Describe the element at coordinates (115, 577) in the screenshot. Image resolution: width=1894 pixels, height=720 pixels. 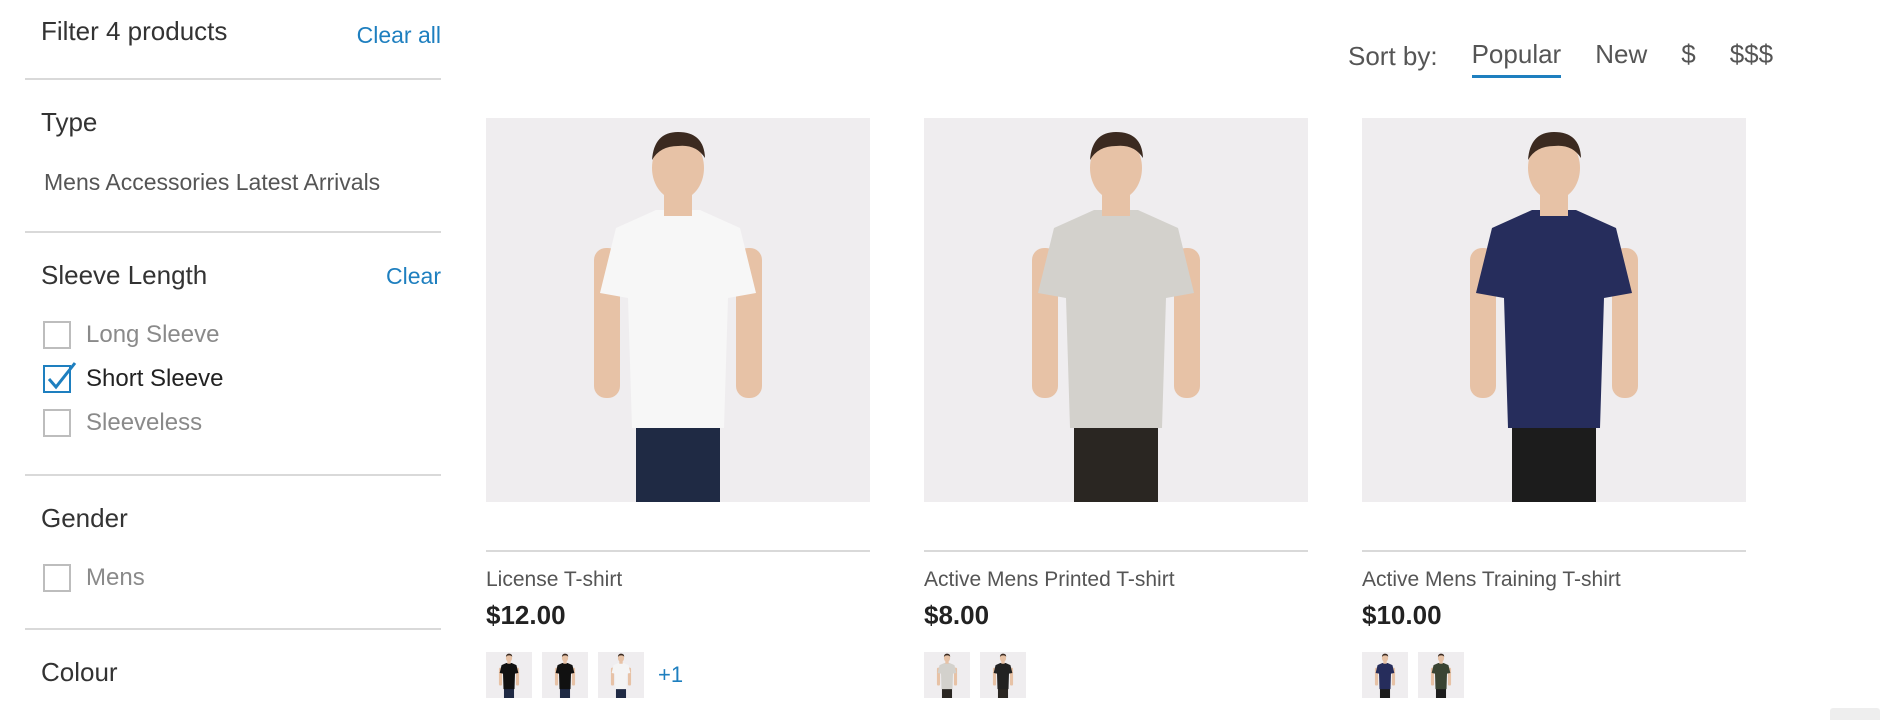
I see `checkbox-label: Mens` at that location.